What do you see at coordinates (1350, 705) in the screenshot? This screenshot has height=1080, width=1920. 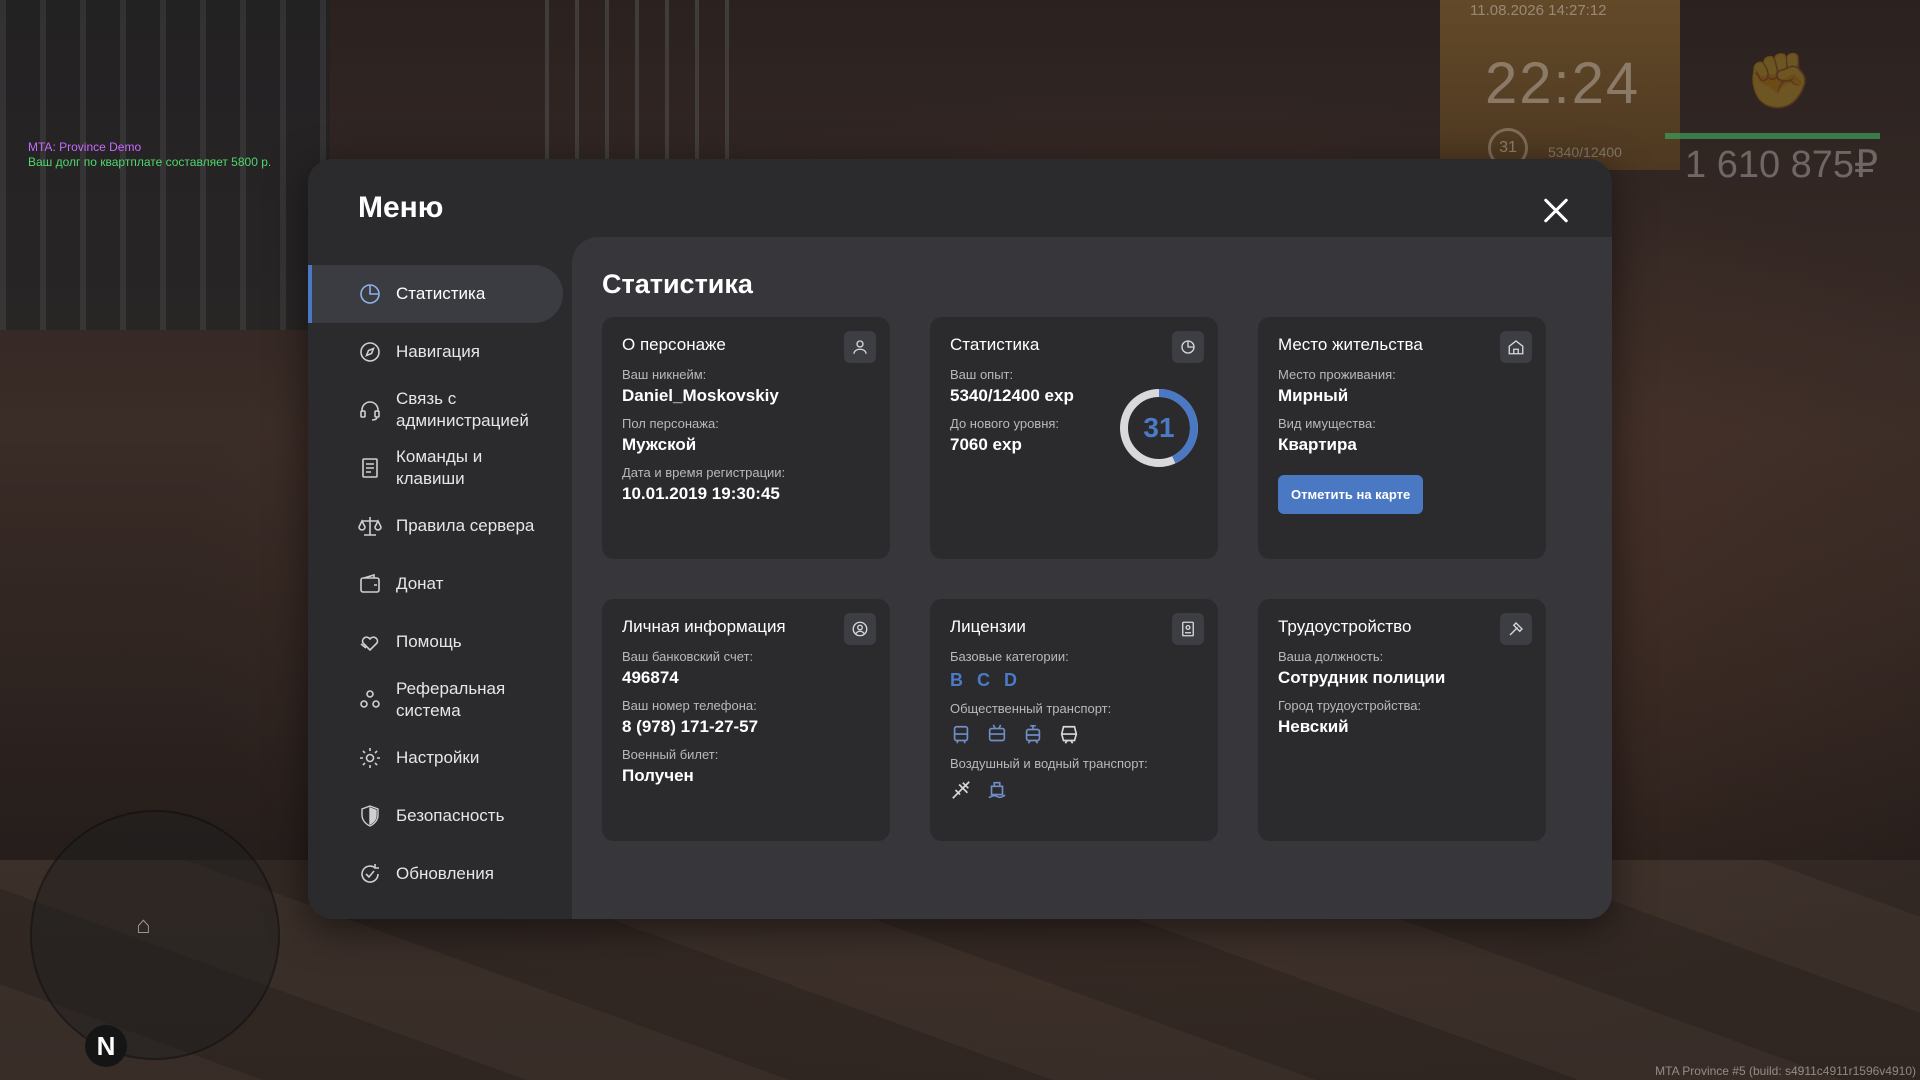 I see `city-label: Город трудоустройства:` at bounding box center [1350, 705].